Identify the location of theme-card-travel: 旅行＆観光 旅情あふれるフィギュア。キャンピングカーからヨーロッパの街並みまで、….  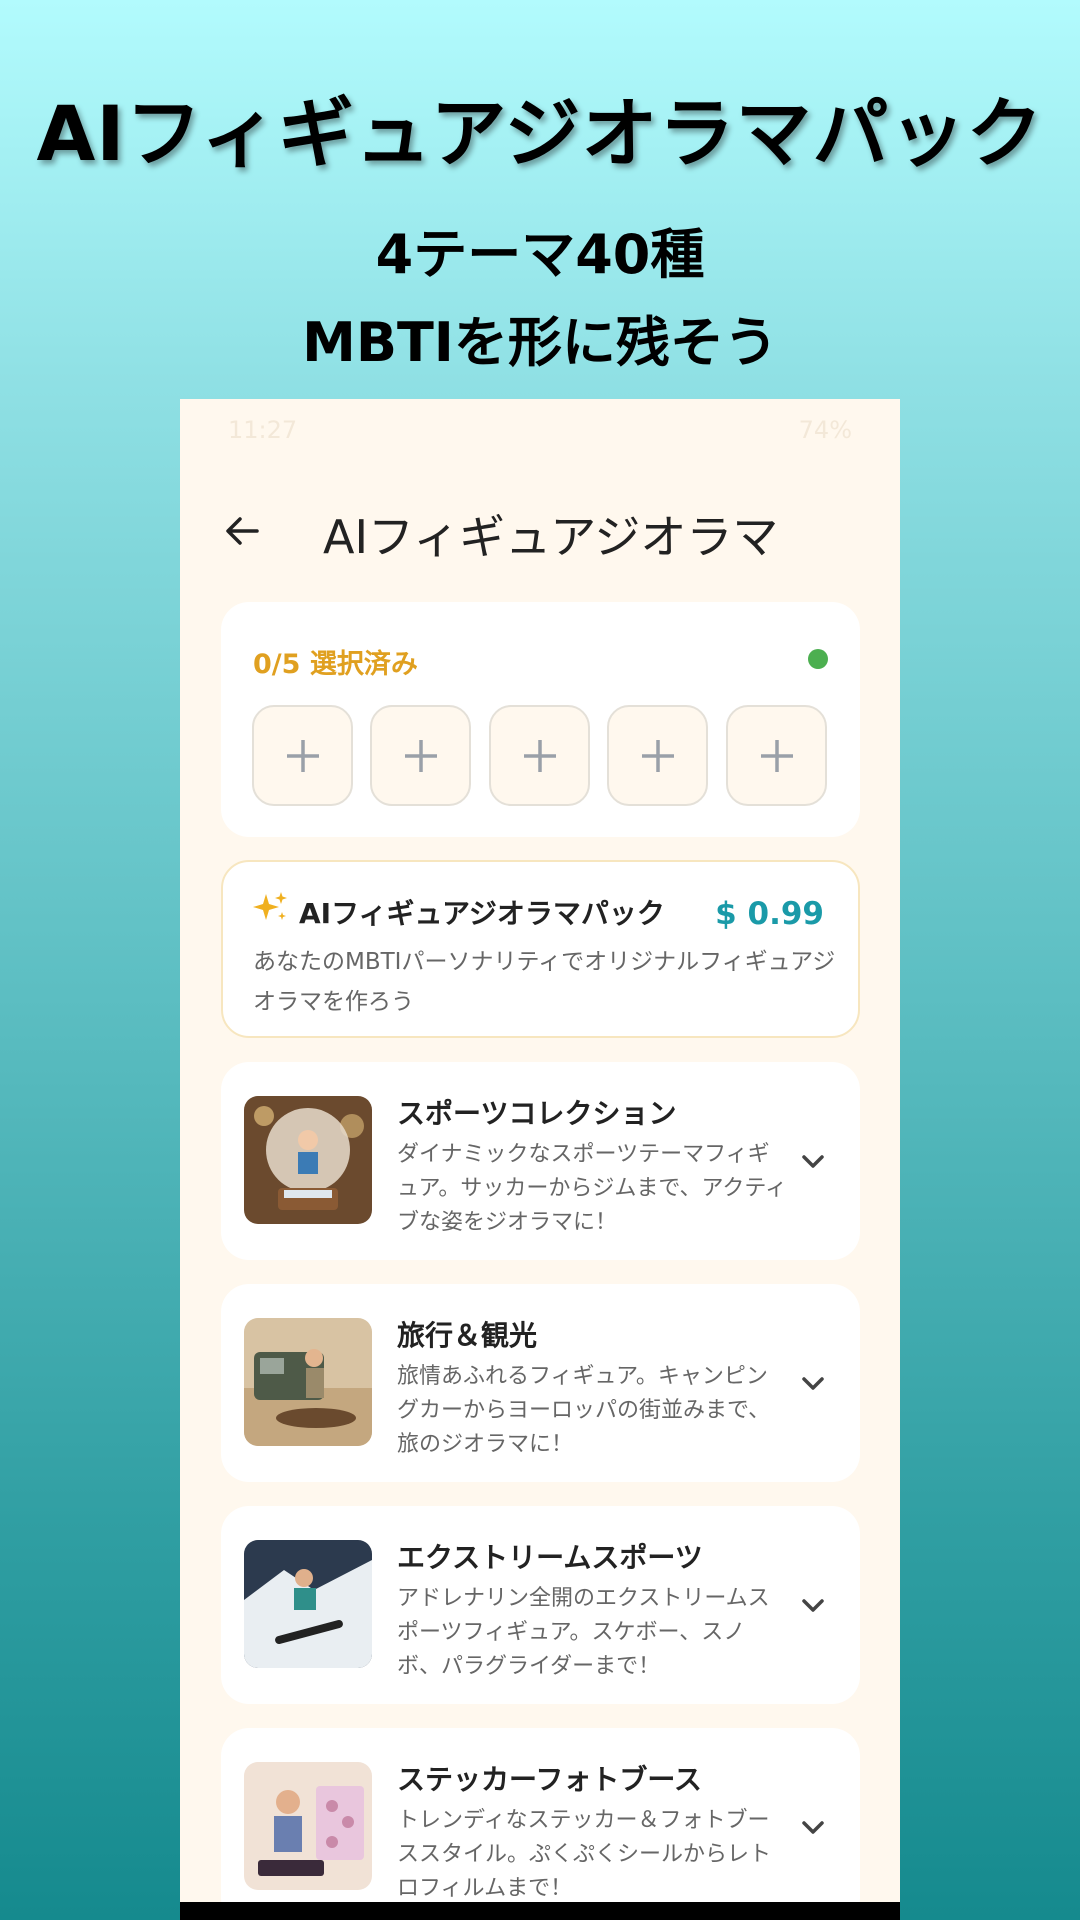
(540, 1383).